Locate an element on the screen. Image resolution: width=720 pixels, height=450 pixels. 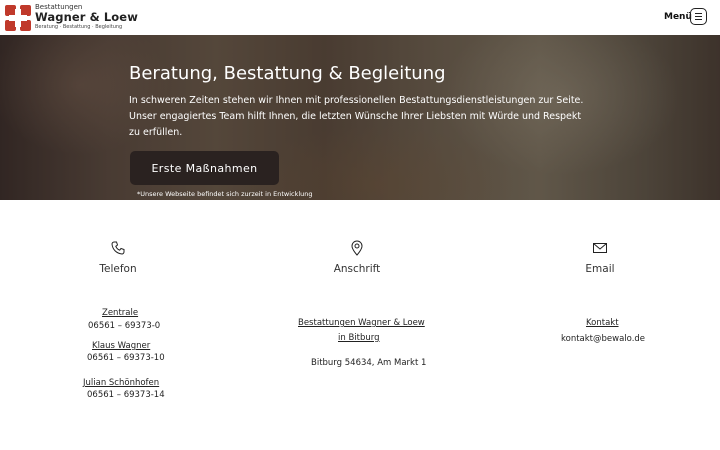
brand-name: Wagner & Loew is located at coordinates (86, 17).